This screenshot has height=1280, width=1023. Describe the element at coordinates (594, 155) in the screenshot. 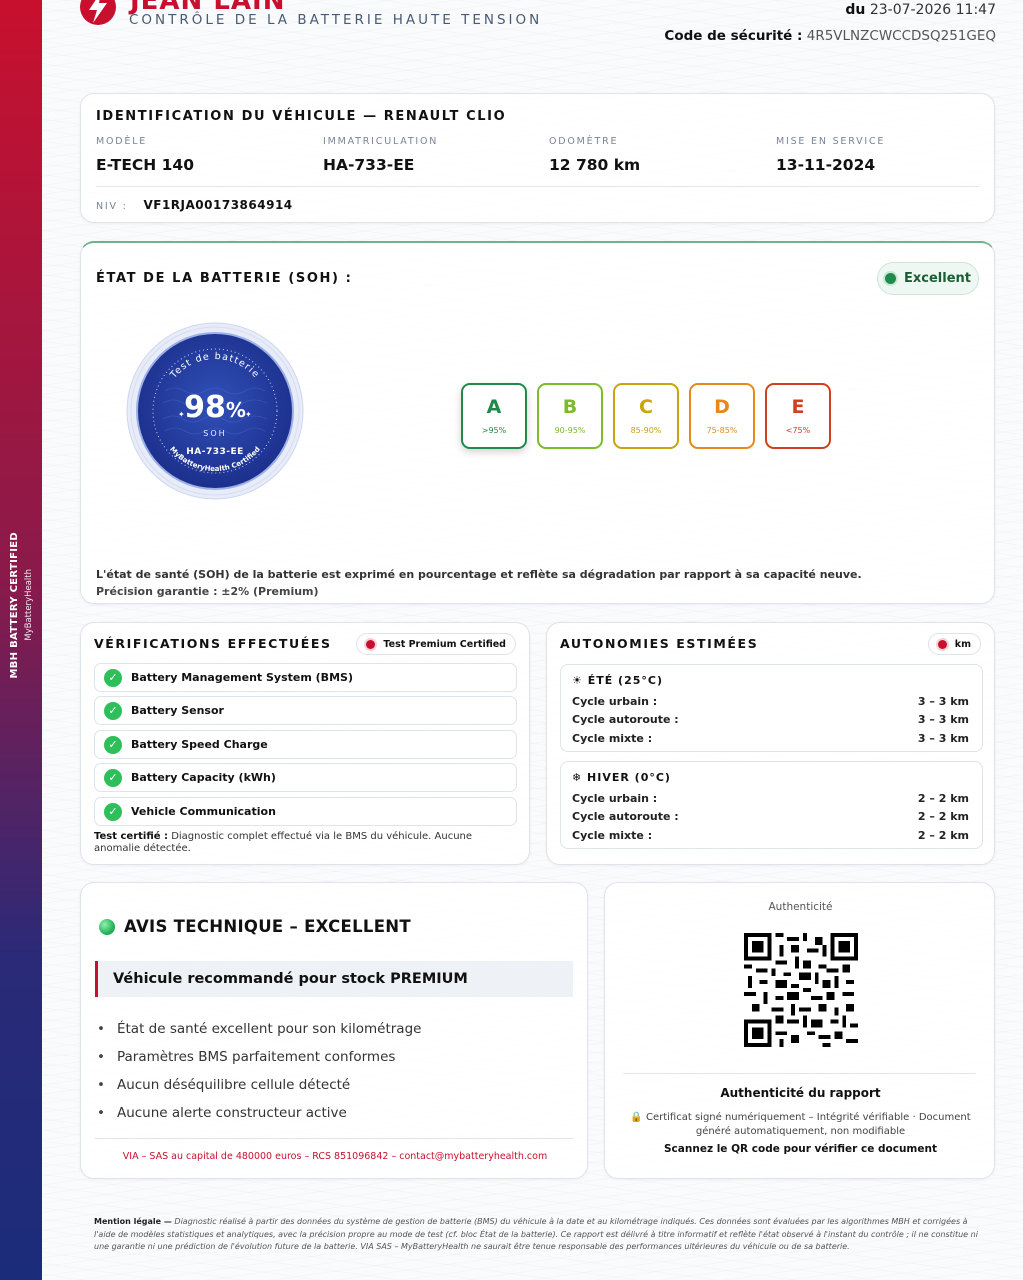

I see `field-odometer: ODOMÈTRE 12 780 km` at that location.